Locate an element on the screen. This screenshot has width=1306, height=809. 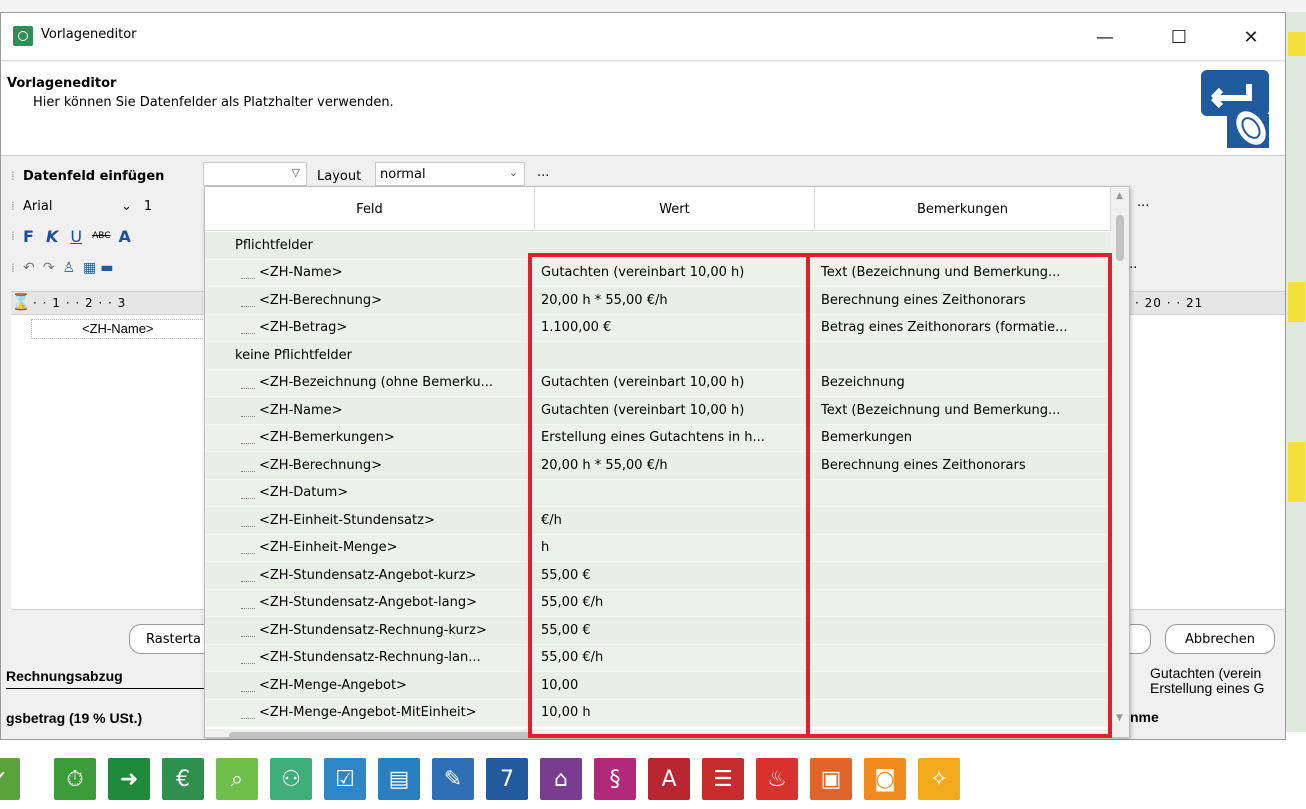
indent-marker-icon: ⌛ is located at coordinates (21, 301).